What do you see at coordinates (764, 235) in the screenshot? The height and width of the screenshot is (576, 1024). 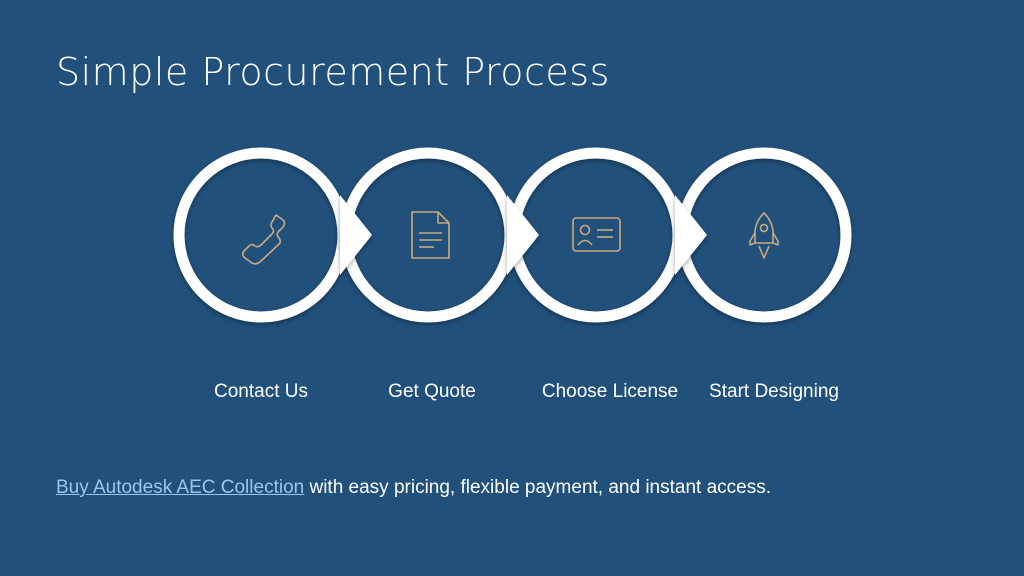 I see `rocket-icon` at bounding box center [764, 235].